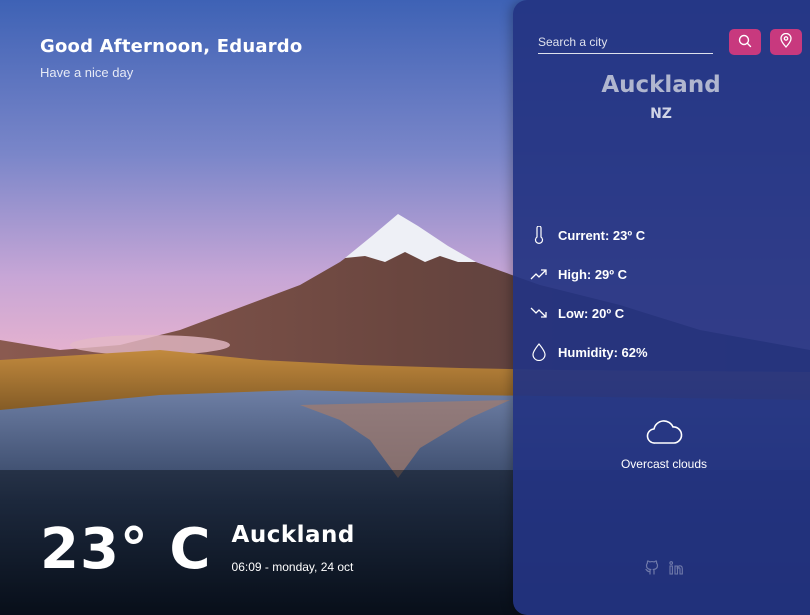 The height and width of the screenshot is (615, 810). Describe the element at coordinates (591, 313) in the screenshot. I see `stat-low-label: Low: 20º C` at that location.